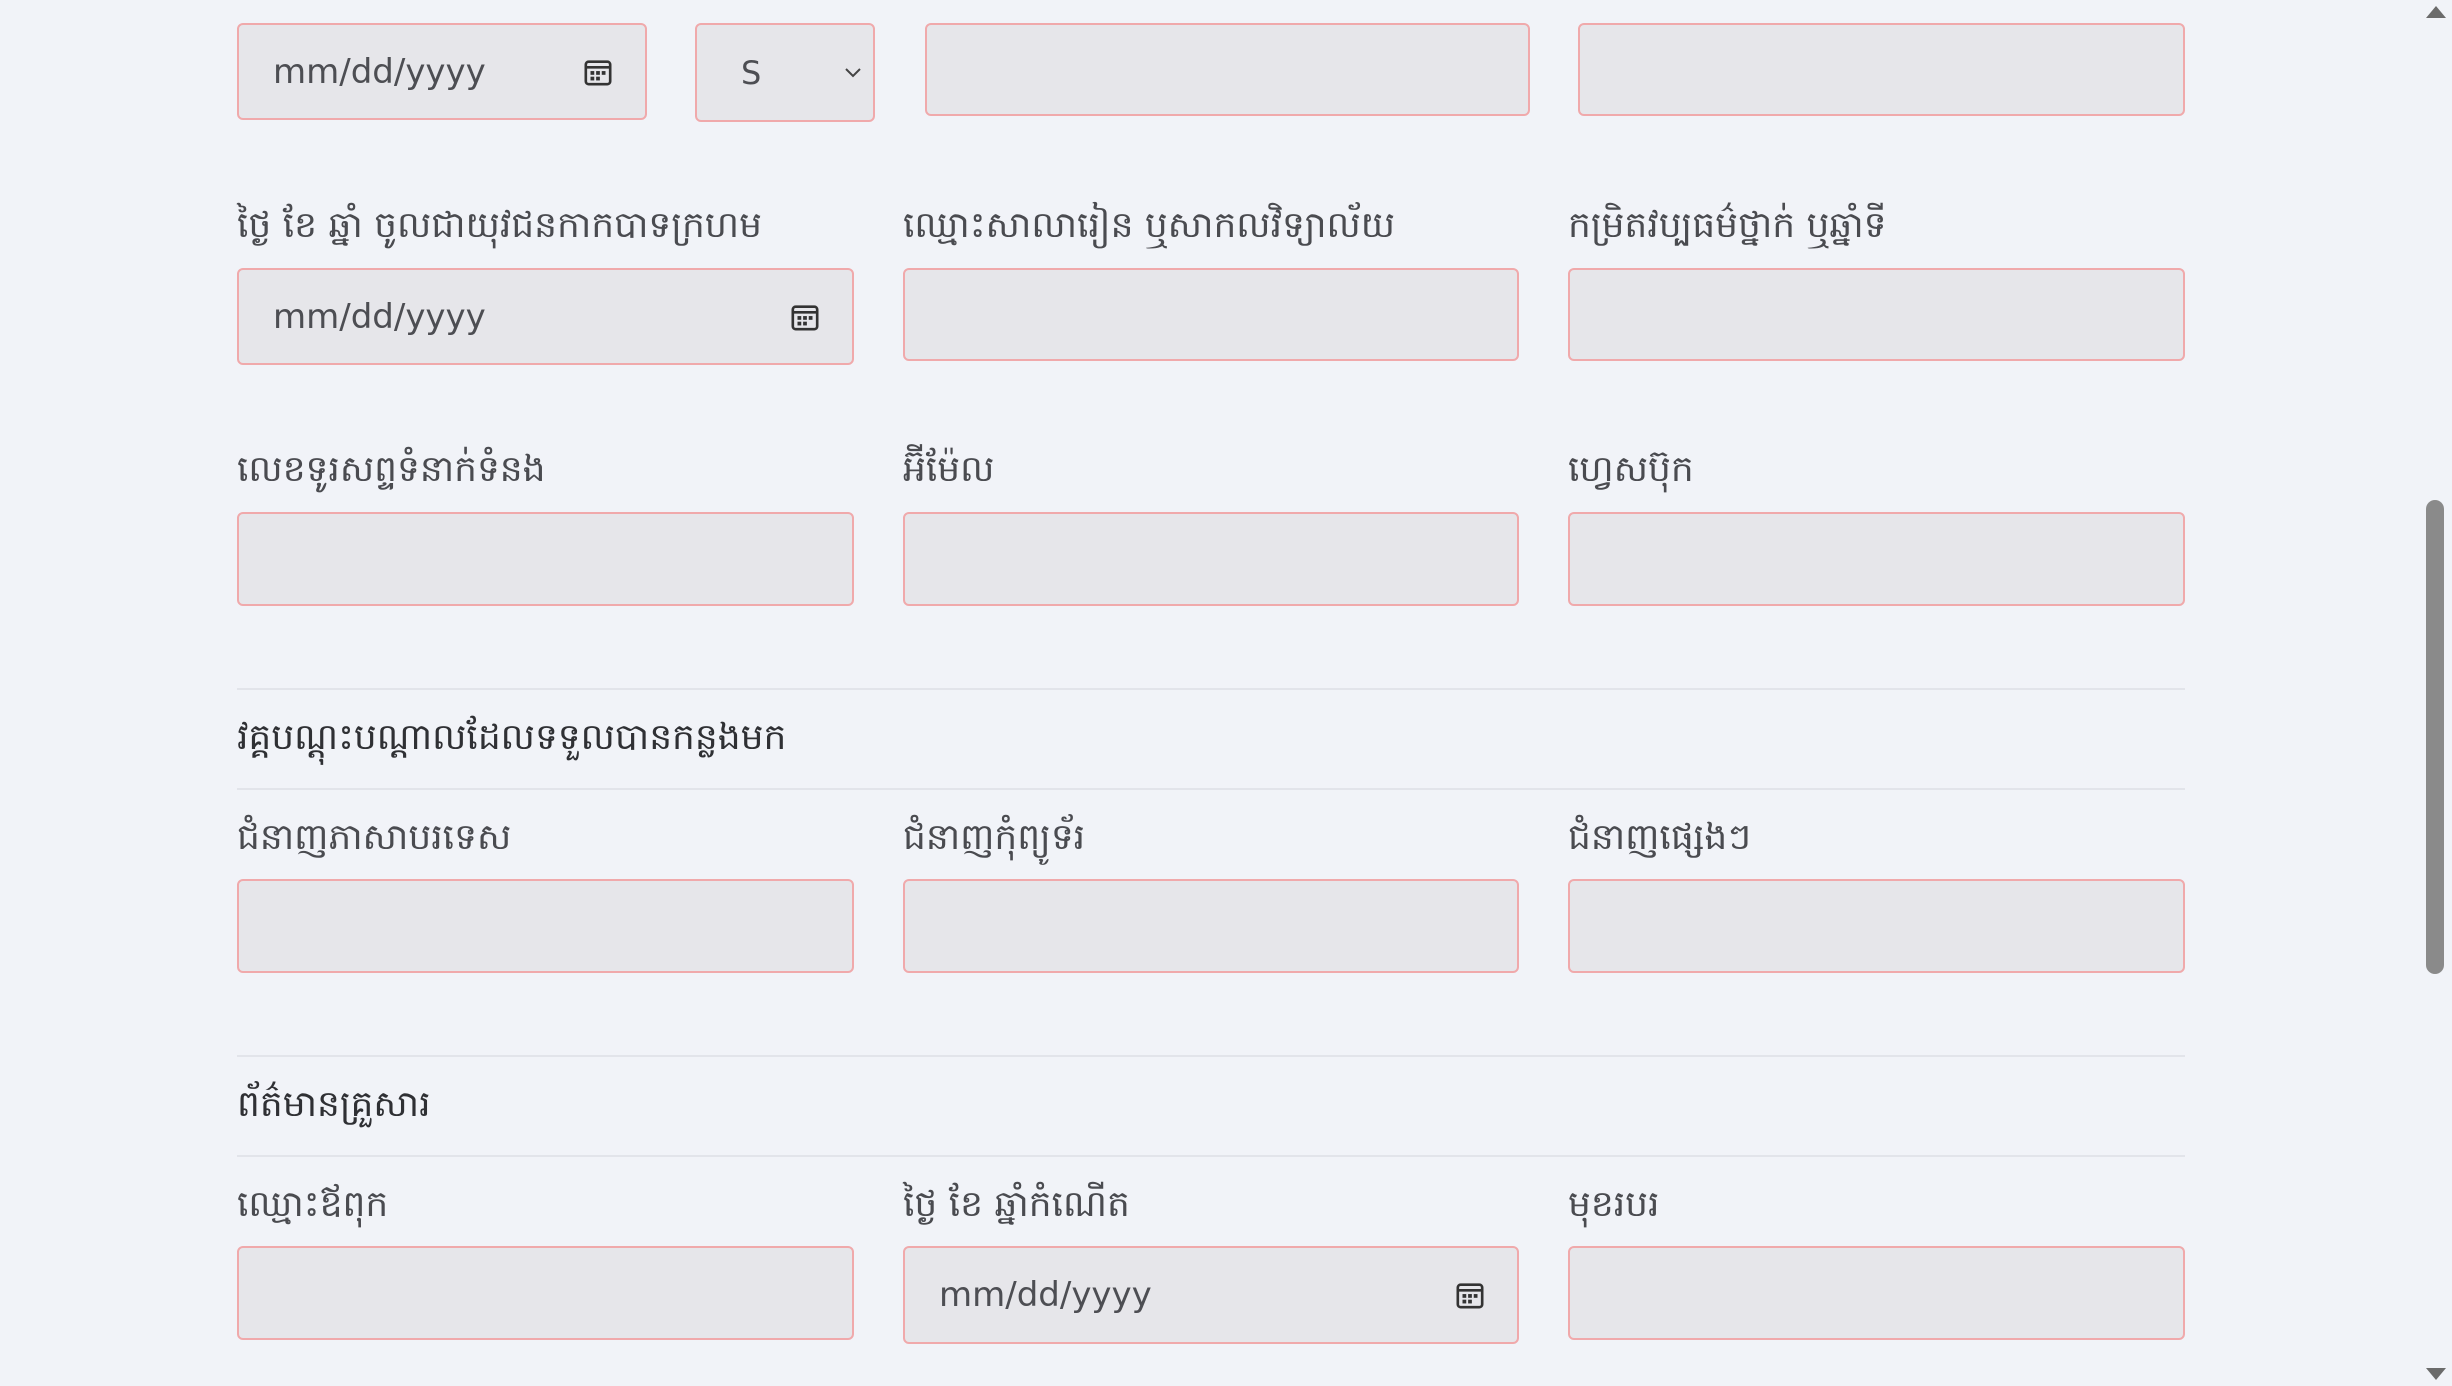 This screenshot has height=1386, width=2452. What do you see at coordinates (1149, 225) in the screenshot?
I see `school-name-label: ឈ្មោះសាលារៀន ឬសាកលវិទ្យាល័យ` at bounding box center [1149, 225].